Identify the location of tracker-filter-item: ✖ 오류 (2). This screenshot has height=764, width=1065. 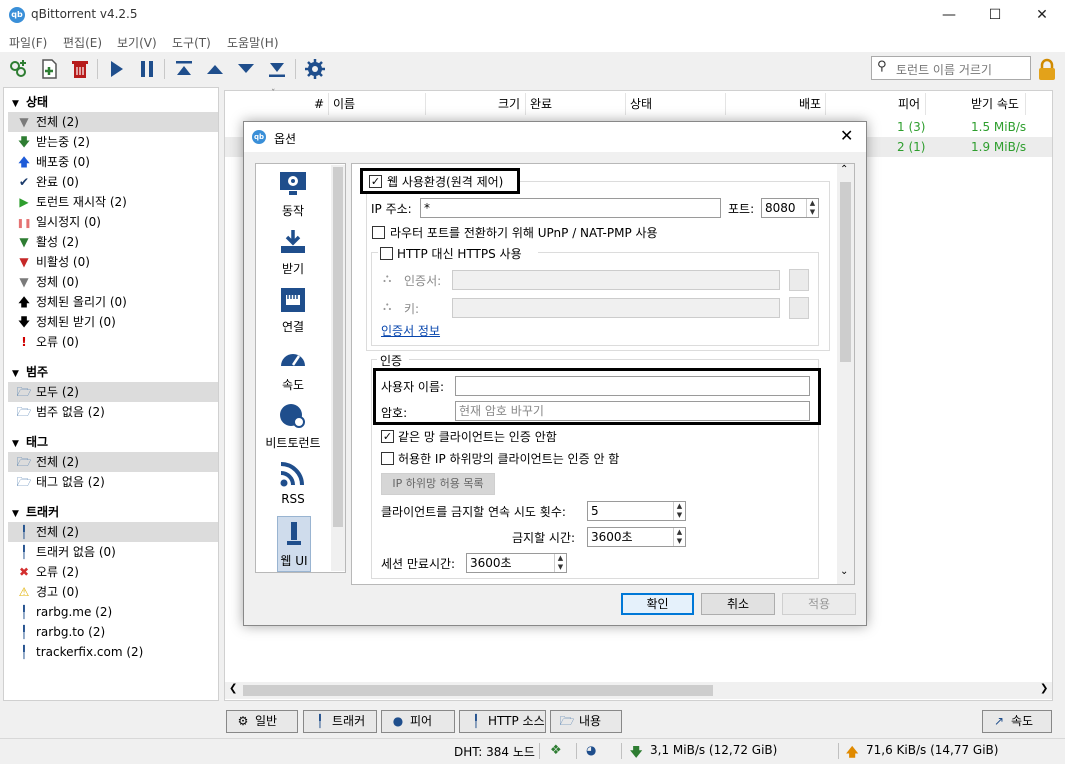
(113, 572).